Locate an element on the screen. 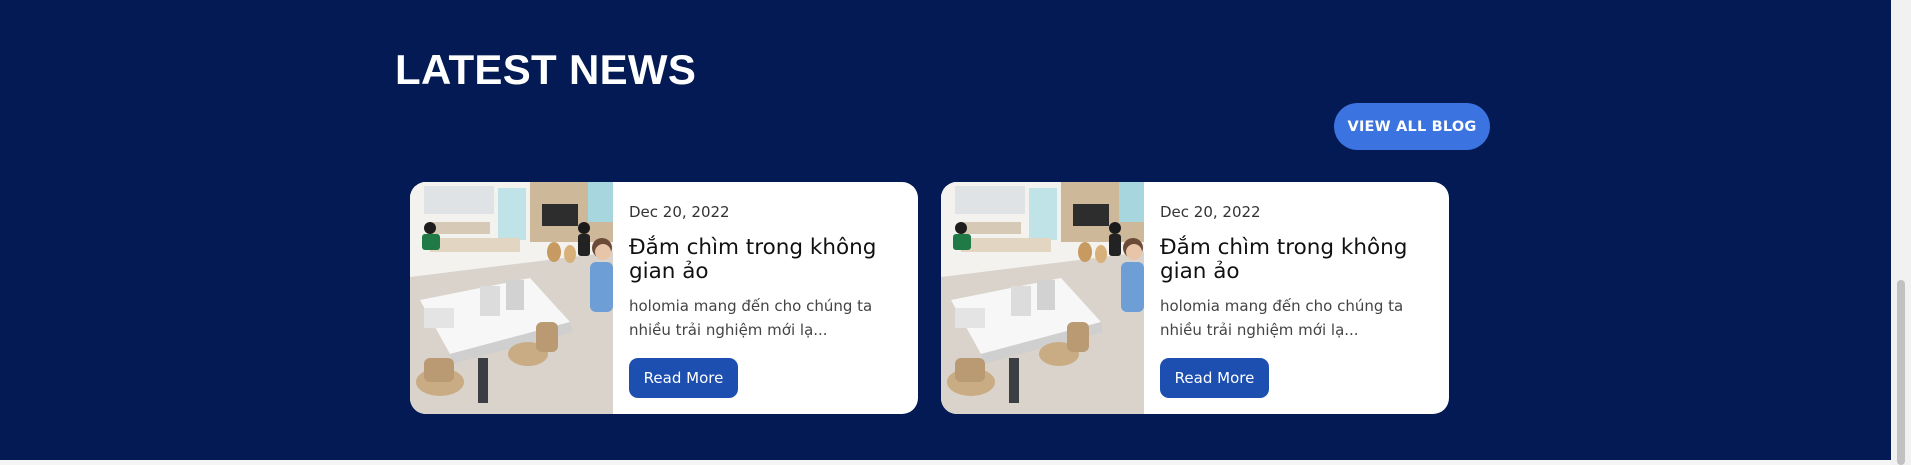  view-all-blog-button: VIEW ALL BLOG is located at coordinates (1412, 126).